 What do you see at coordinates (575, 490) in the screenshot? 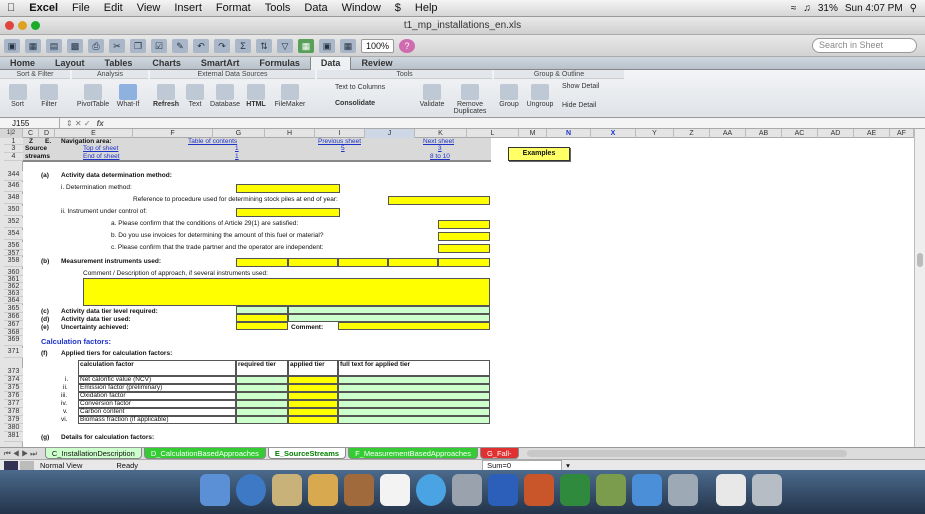
I see `excel-icon` at bounding box center [575, 490].